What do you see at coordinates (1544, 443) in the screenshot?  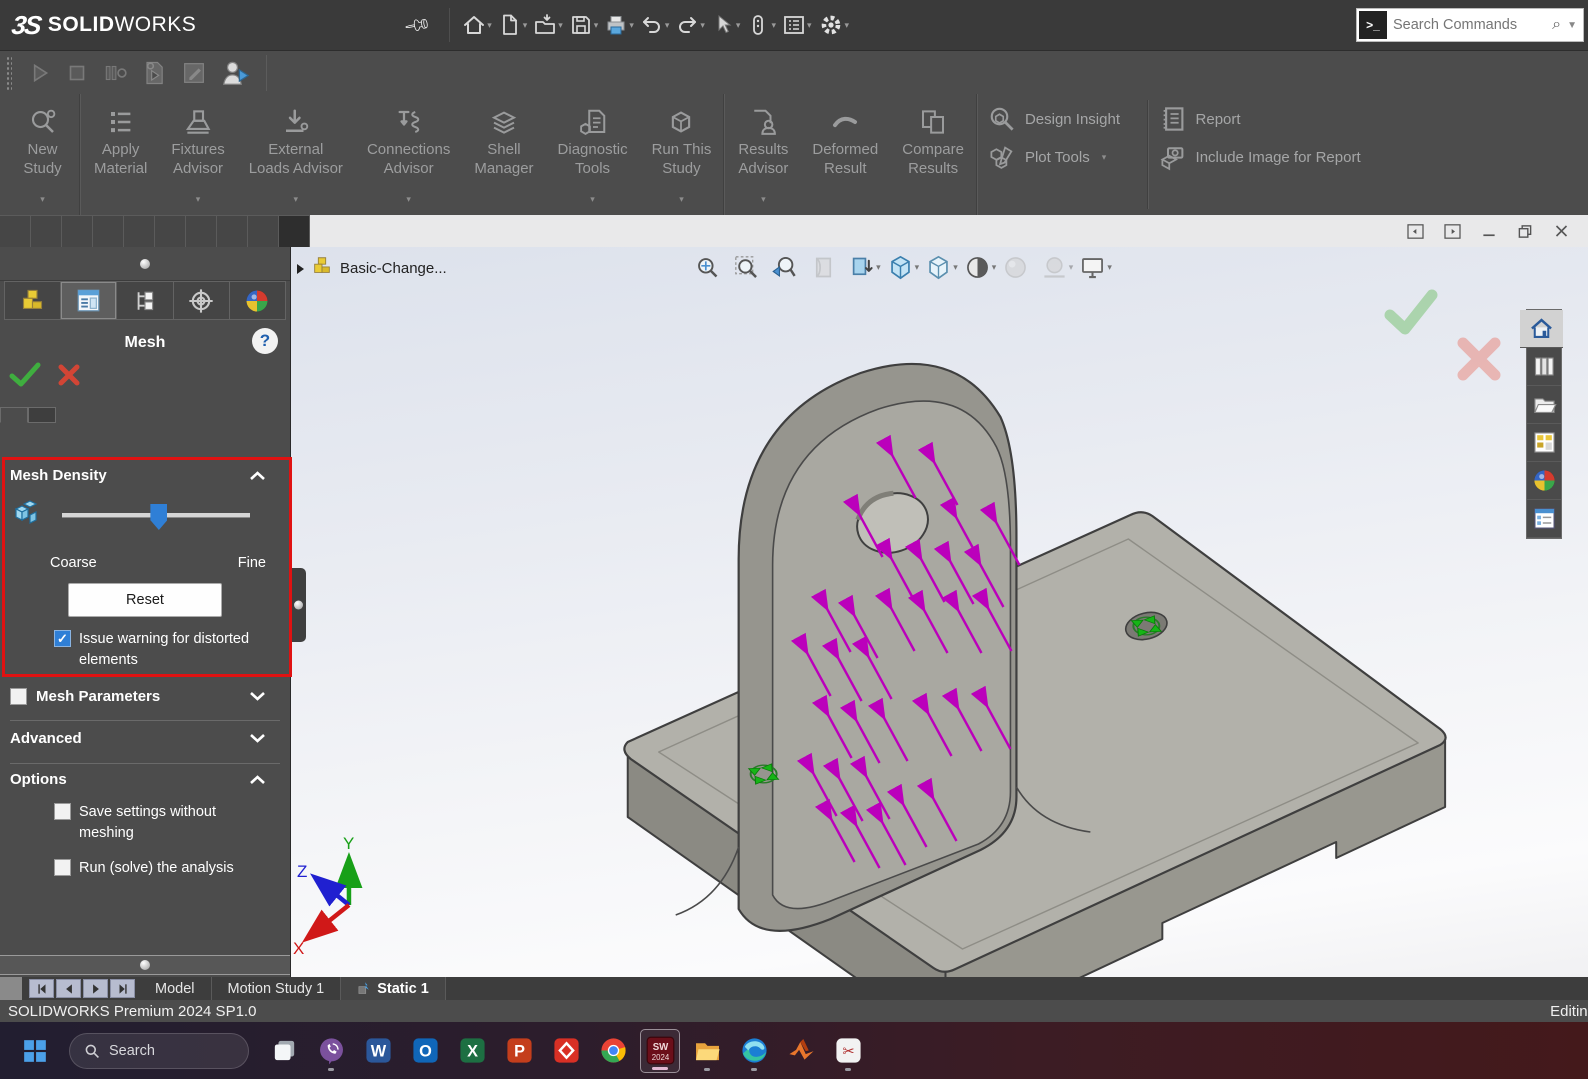 I see `taskpane-palette-button` at bounding box center [1544, 443].